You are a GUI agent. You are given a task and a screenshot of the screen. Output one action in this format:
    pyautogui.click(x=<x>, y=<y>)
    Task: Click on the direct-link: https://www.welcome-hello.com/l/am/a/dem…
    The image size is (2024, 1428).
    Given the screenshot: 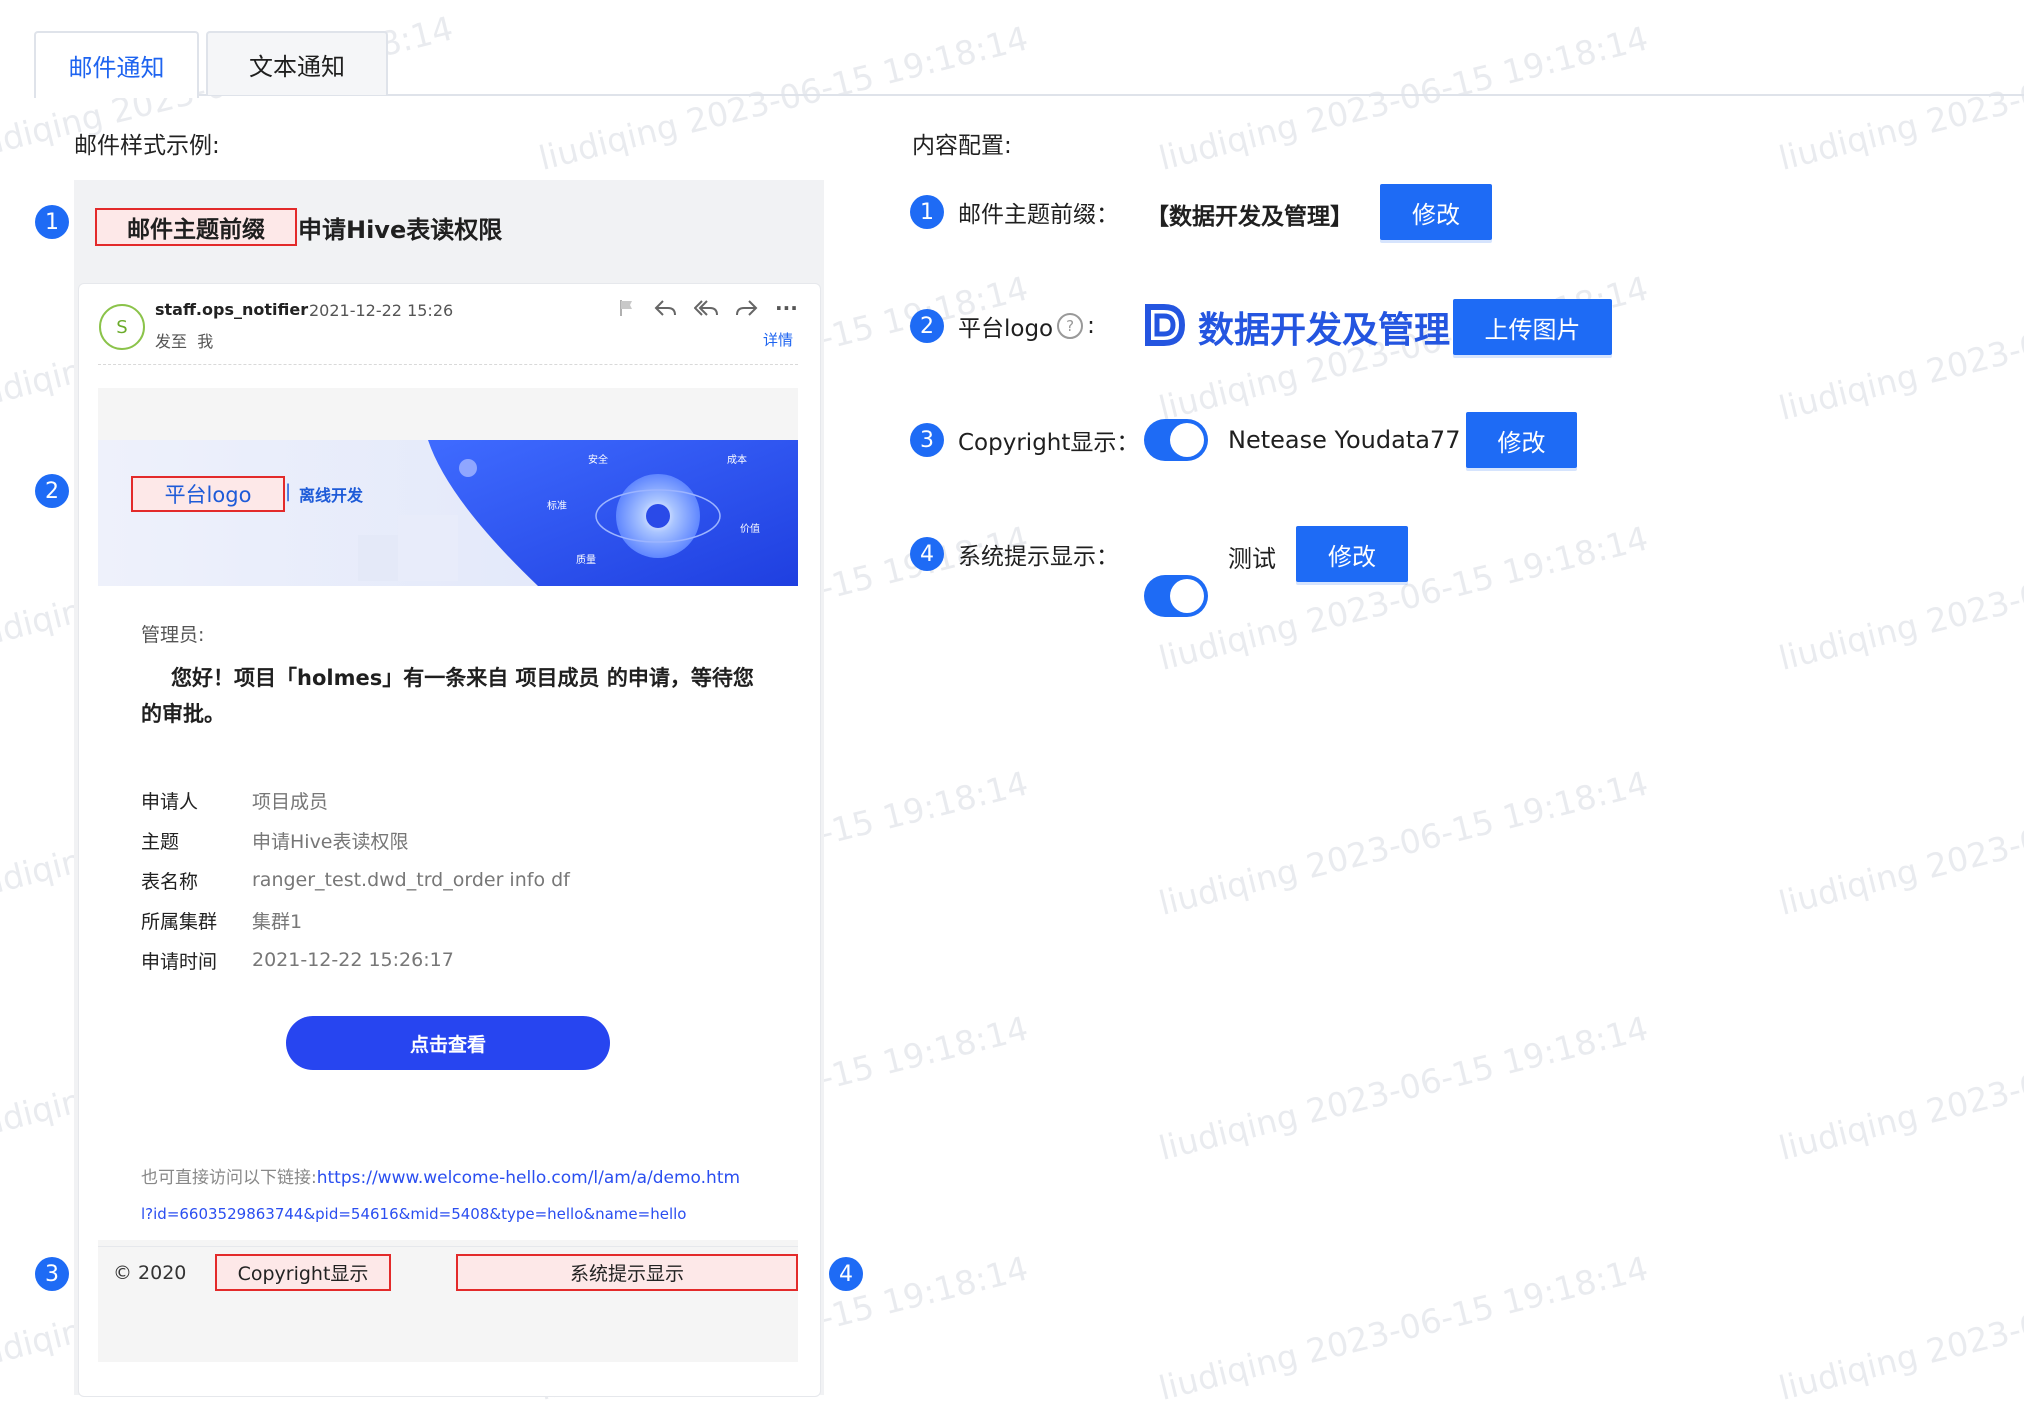 What is the action you would take?
    pyautogui.click(x=528, y=1178)
    